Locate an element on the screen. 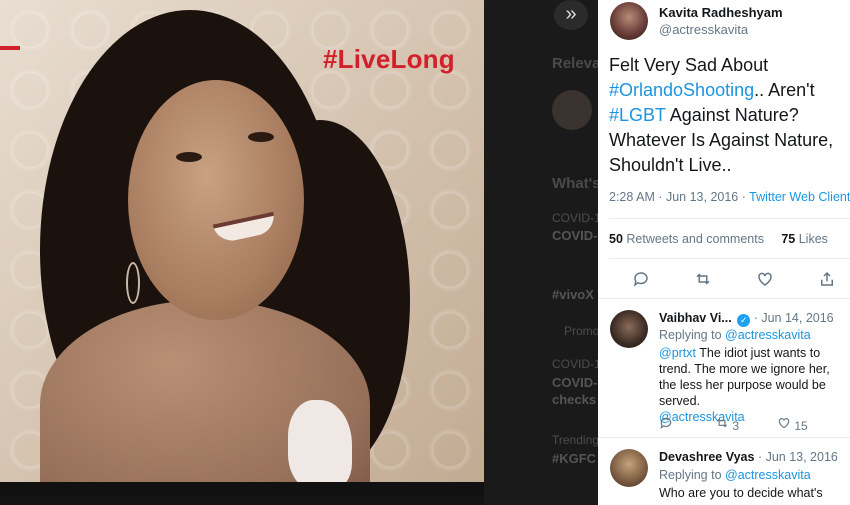 The height and width of the screenshot is (505, 850). tweet-stats: 50 Retweets and comments 75 Likes is located at coordinates (718, 239).